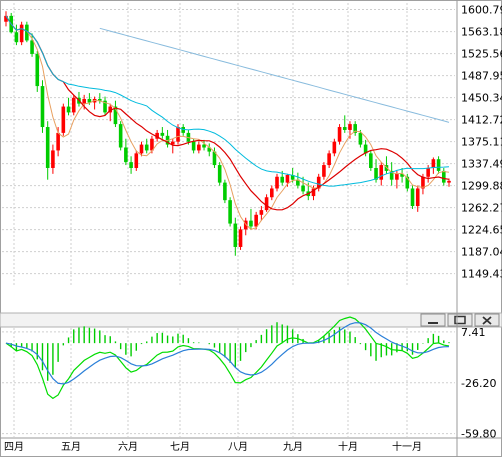 The width and height of the screenshot is (502, 457). I want to click on price-y-tick-label: 1149.43, so click(481, 274).